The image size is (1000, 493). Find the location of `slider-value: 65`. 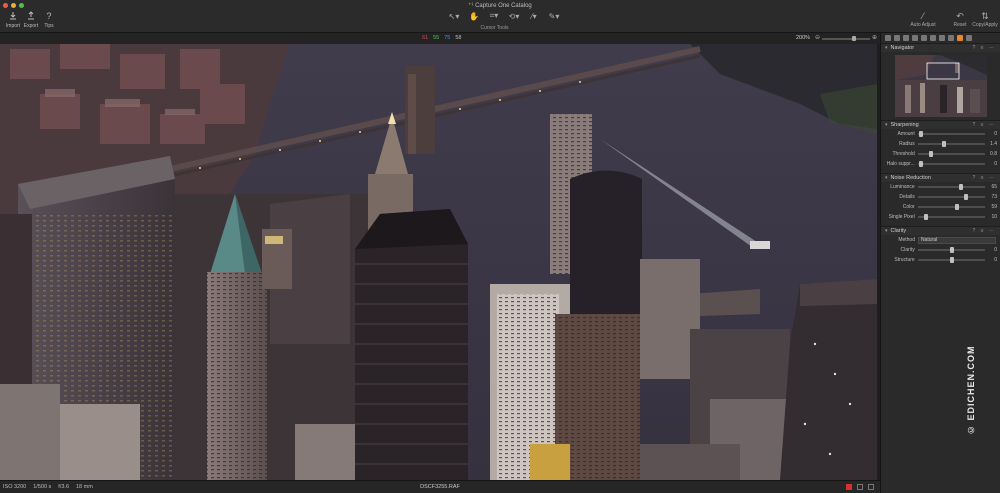

slider-value: 65 is located at coordinates (992, 187).